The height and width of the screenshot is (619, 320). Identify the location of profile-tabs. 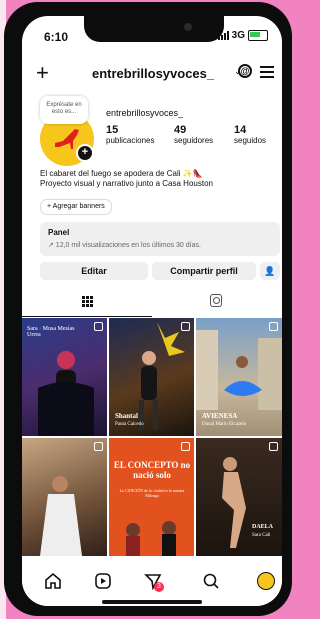
(152, 303).